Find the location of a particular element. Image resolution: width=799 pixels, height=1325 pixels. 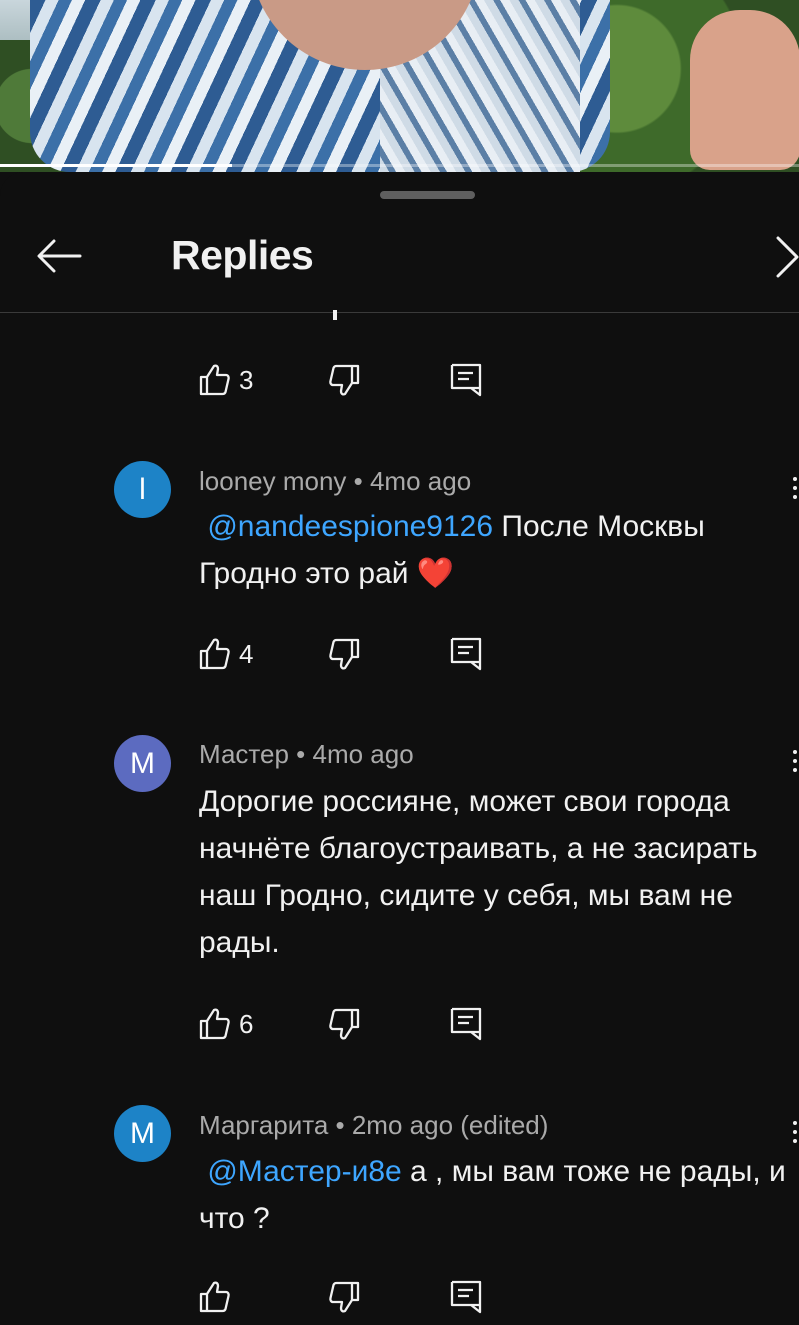

like-count: 3 is located at coordinates (246, 379).